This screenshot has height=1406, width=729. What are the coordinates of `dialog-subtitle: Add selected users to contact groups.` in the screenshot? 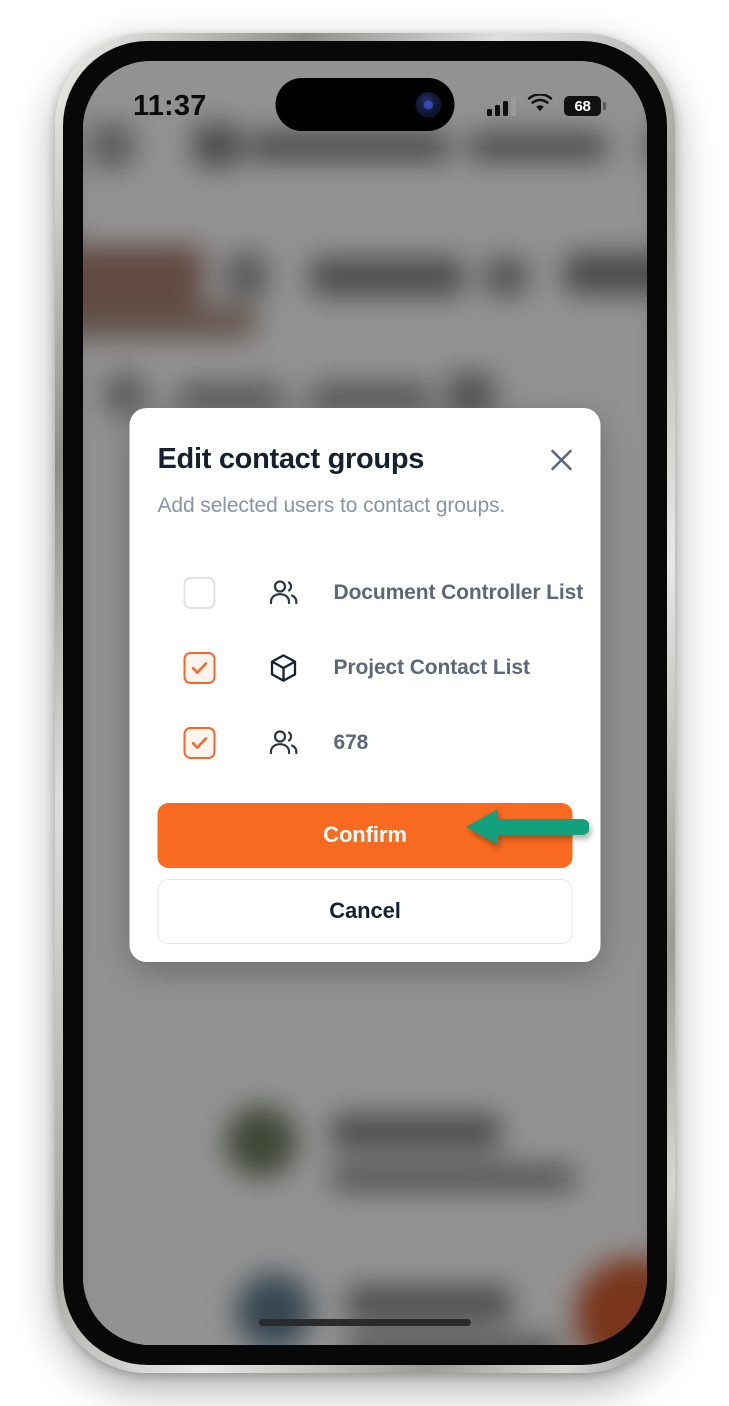 It's located at (331, 505).